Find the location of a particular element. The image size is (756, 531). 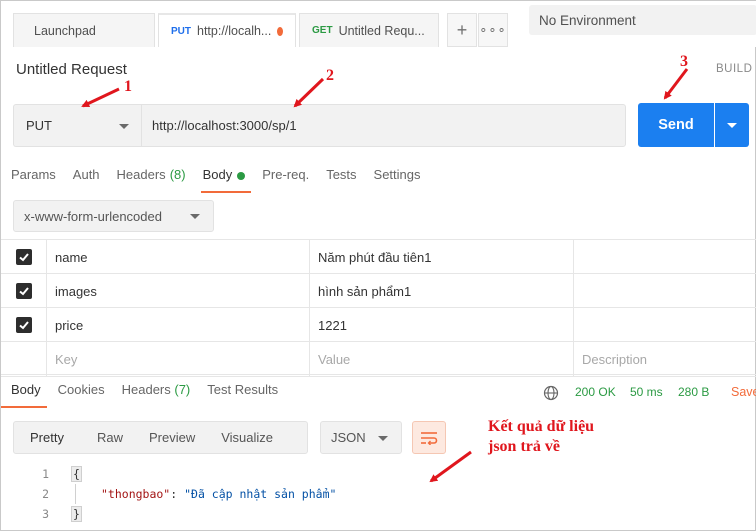

tab-params: Params is located at coordinates (33, 180).